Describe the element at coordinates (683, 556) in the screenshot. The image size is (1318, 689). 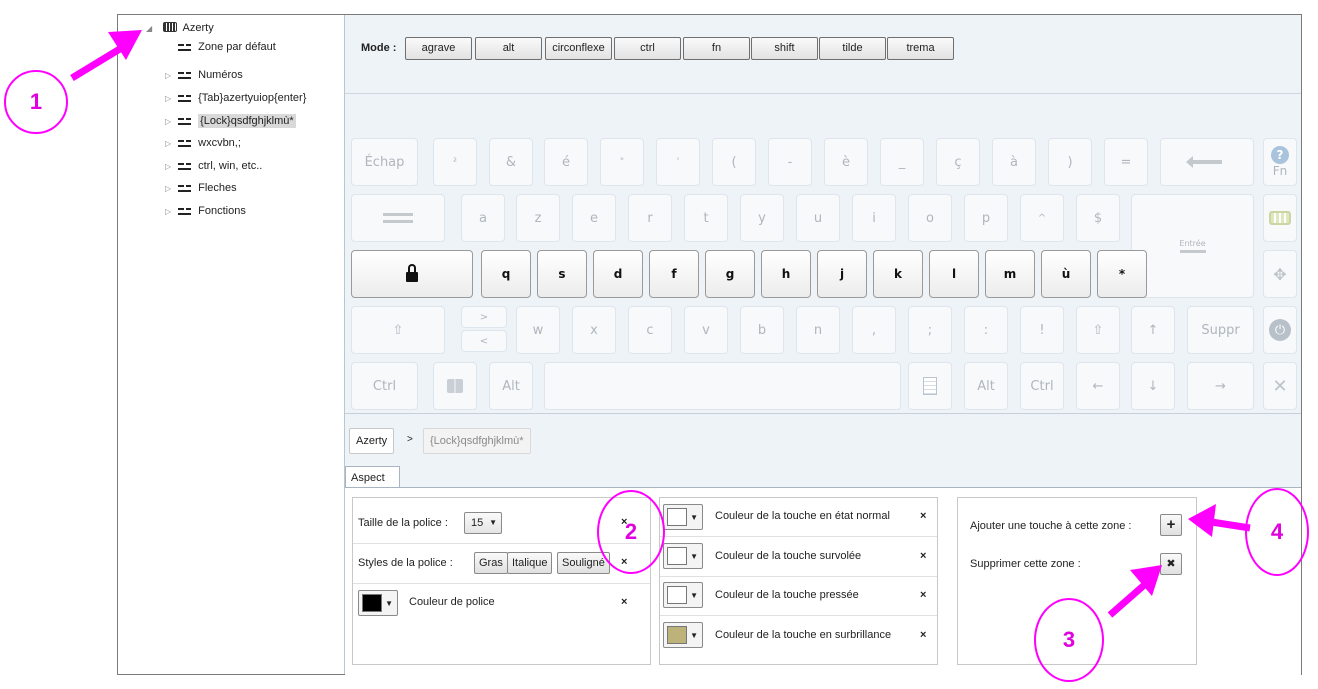
I see `hover-color-picker: ▼` at that location.